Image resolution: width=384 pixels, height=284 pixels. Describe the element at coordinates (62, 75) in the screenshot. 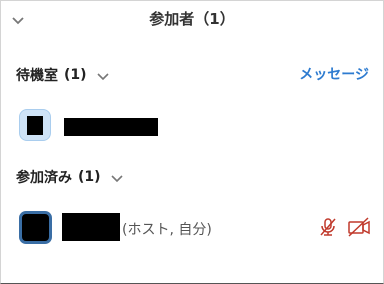

I see `waiting-room-header: 待機室 (1)` at that location.